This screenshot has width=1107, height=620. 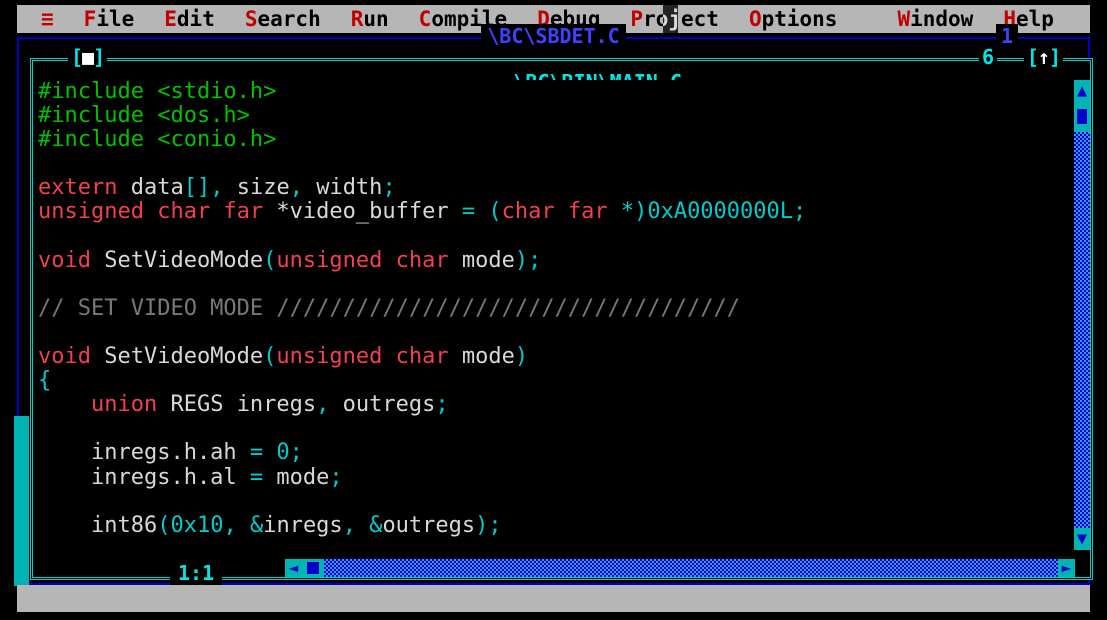 What do you see at coordinates (203, 188) in the screenshot?
I see `code-token: [],` at bounding box center [203, 188].